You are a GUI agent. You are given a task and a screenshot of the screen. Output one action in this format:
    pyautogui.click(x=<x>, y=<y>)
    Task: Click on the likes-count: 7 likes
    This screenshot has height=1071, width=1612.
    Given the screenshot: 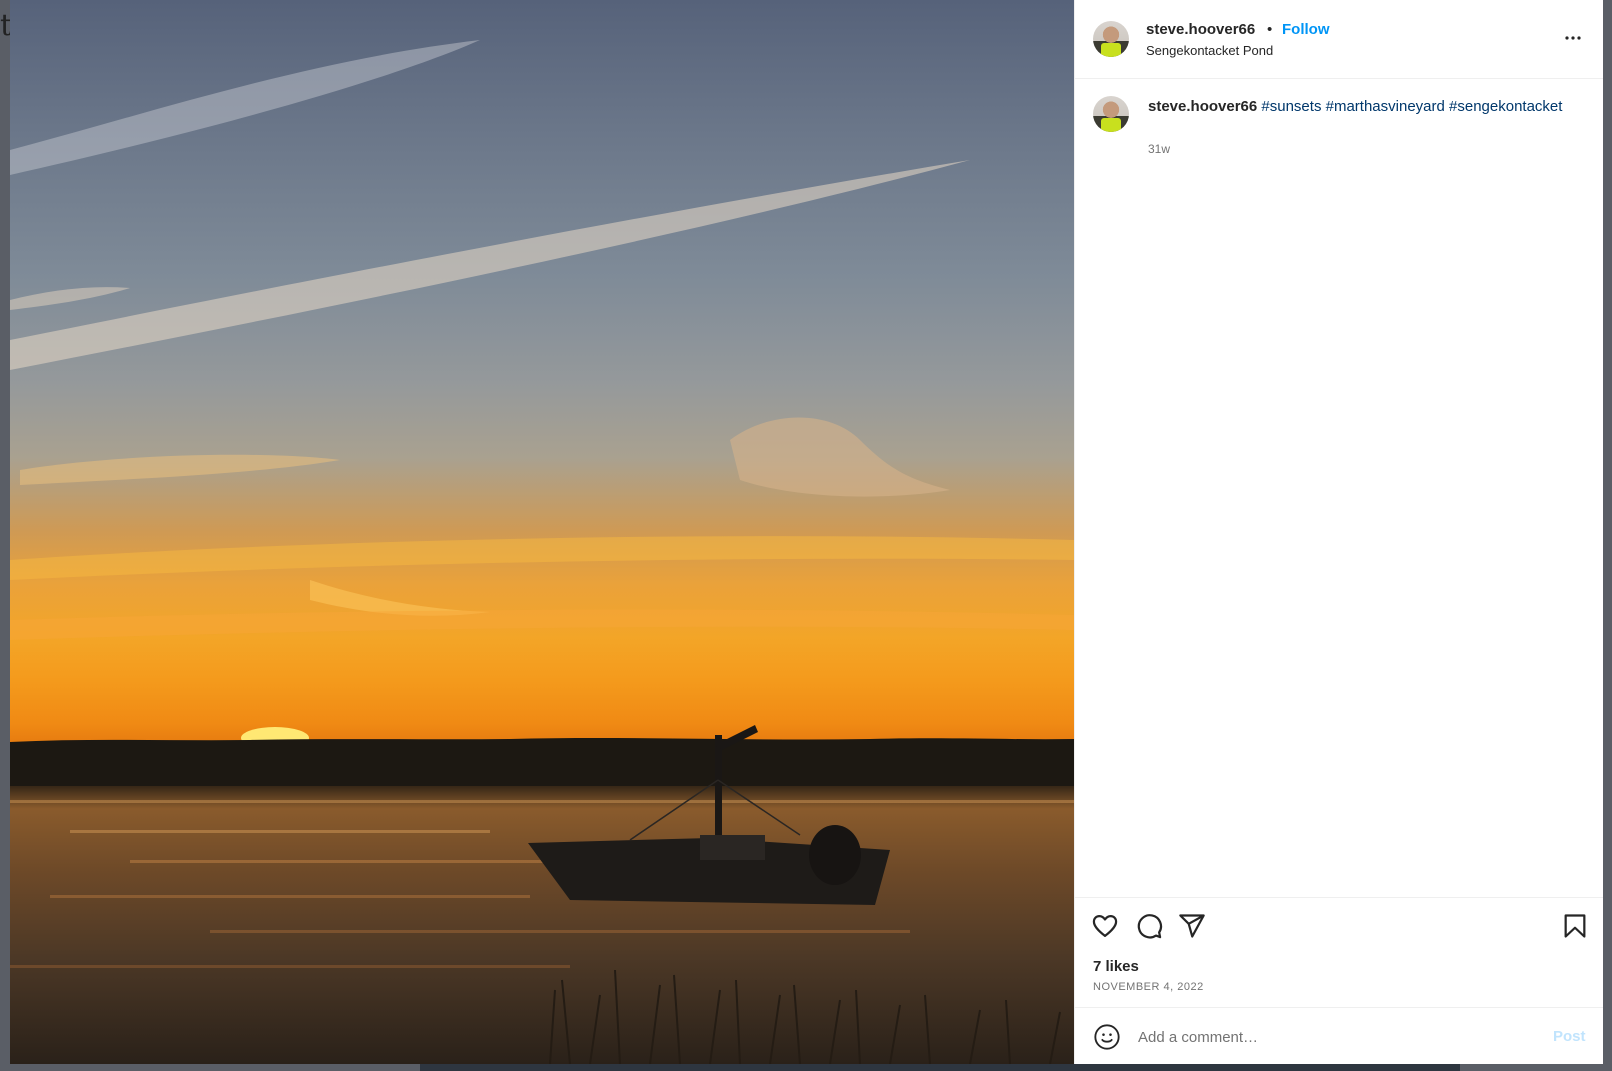 What is the action you would take?
    pyautogui.click(x=1116, y=966)
    